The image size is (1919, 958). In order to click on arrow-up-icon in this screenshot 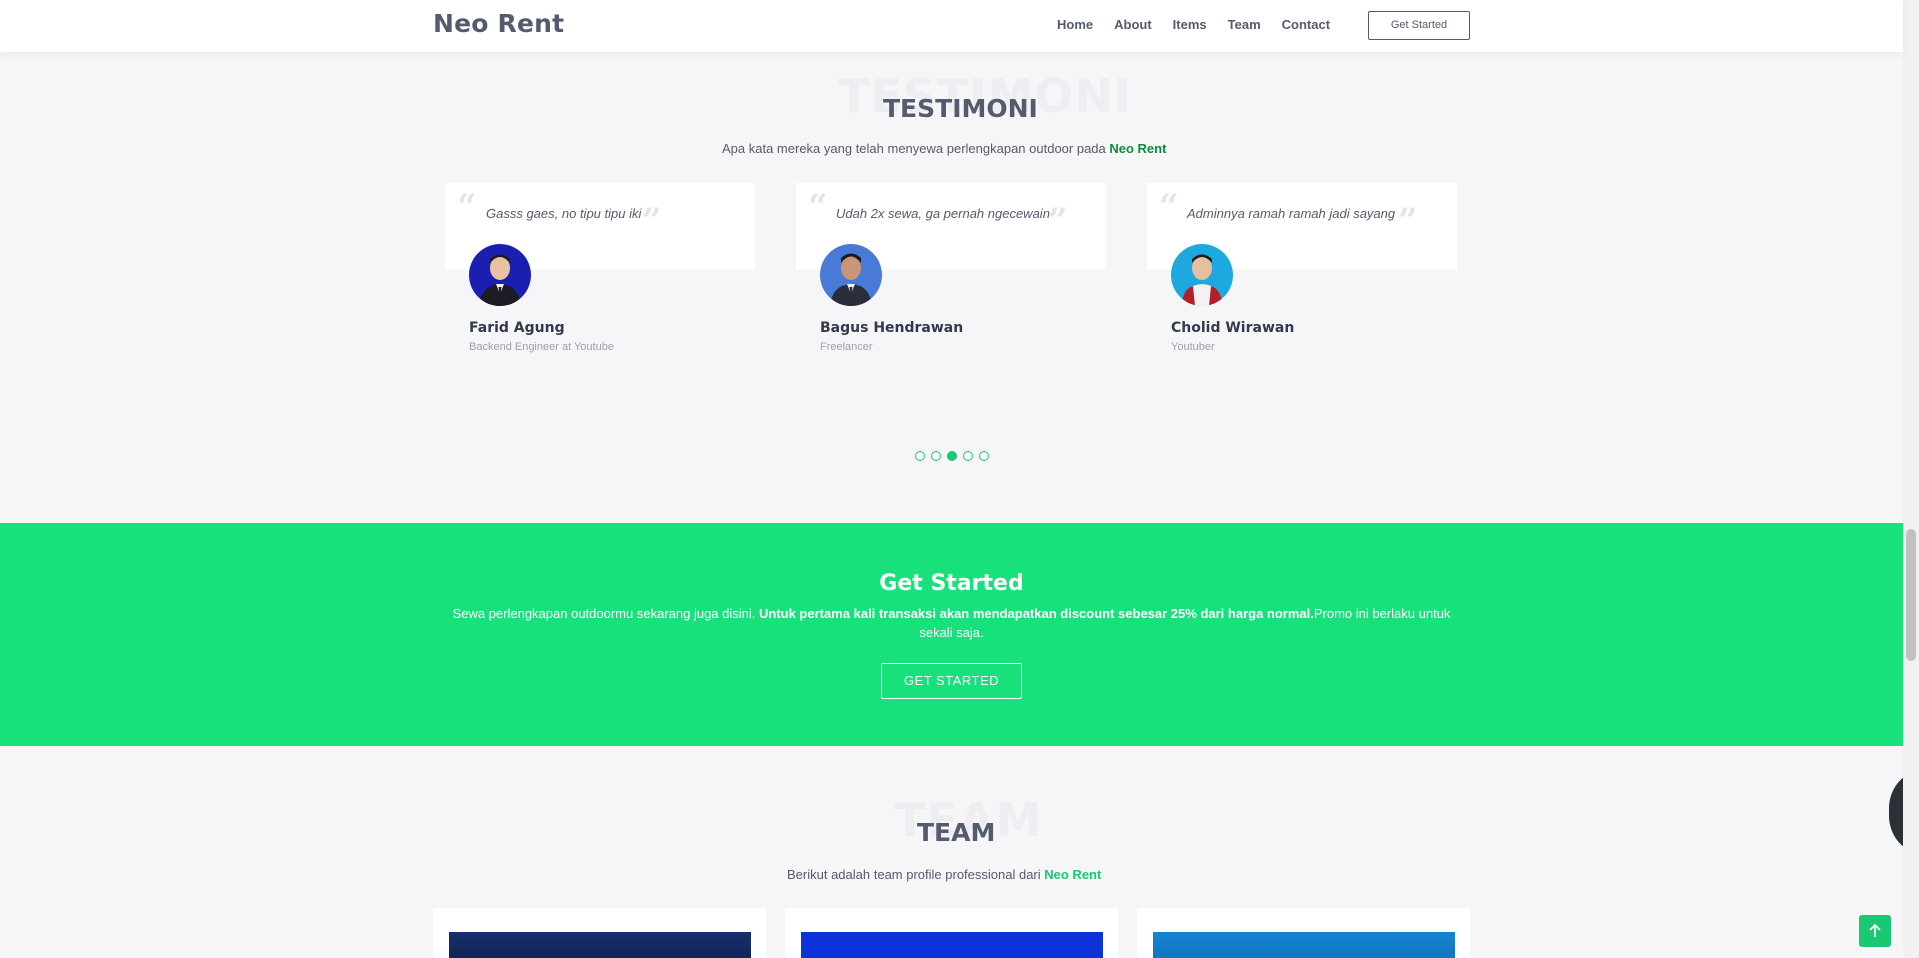, I will do `click(1875, 931)`.